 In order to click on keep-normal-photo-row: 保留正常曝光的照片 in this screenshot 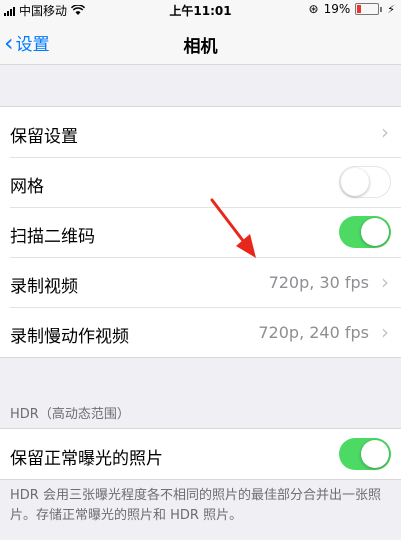, I will do `click(200, 454)`.